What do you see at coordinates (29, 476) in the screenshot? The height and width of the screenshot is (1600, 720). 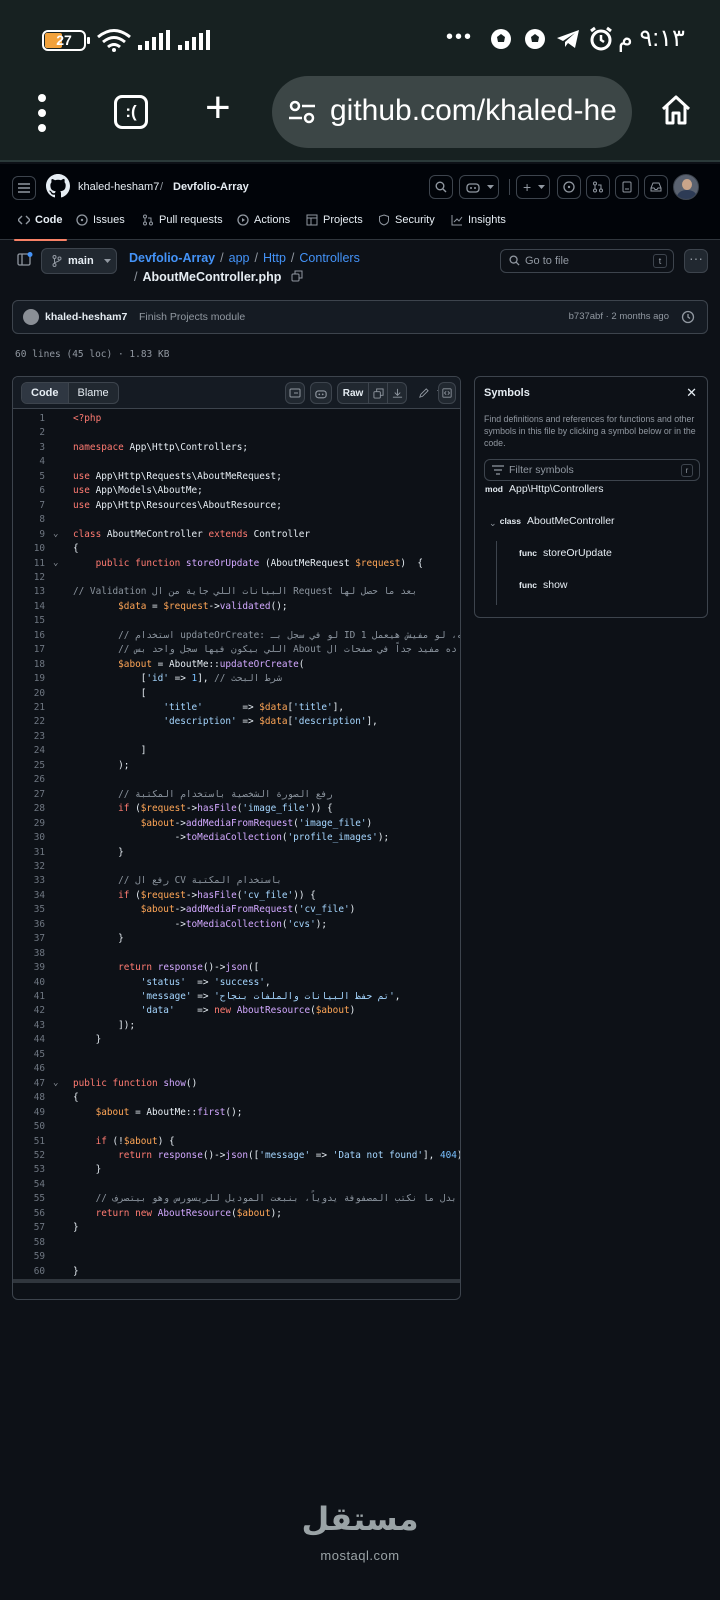 I see `line-number: 5` at bounding box center [29, 476].